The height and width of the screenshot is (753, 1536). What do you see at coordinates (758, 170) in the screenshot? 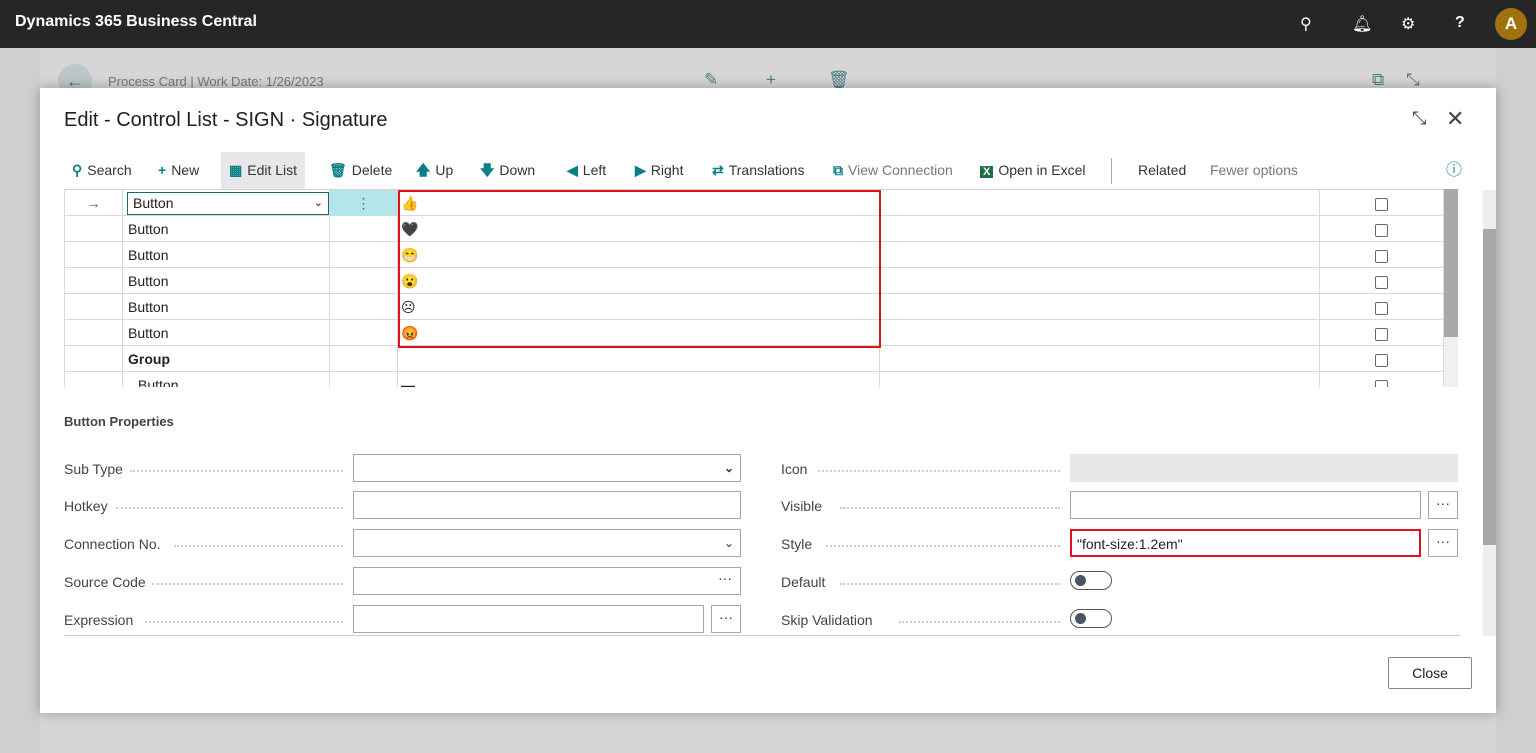
I see `translations-button: ⇄ Translations` at bounding box center [758, 170].